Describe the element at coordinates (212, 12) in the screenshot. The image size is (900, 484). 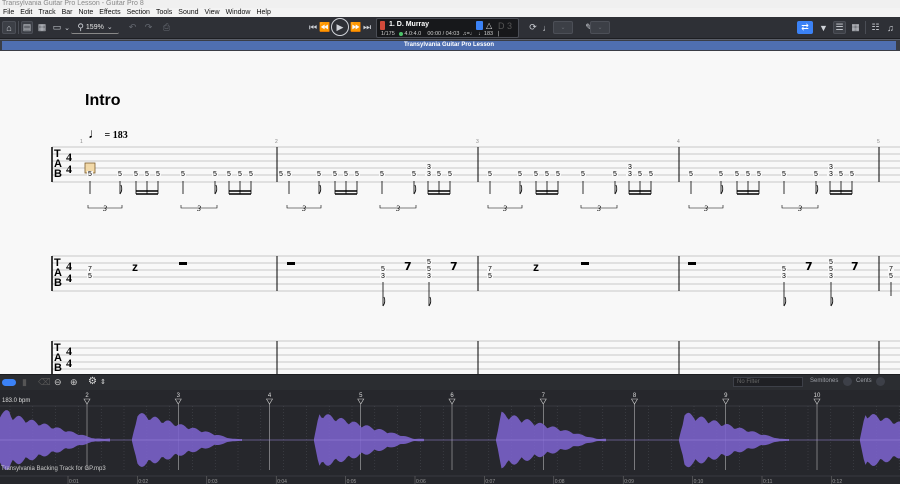
I see `menu-view: View` at that location.